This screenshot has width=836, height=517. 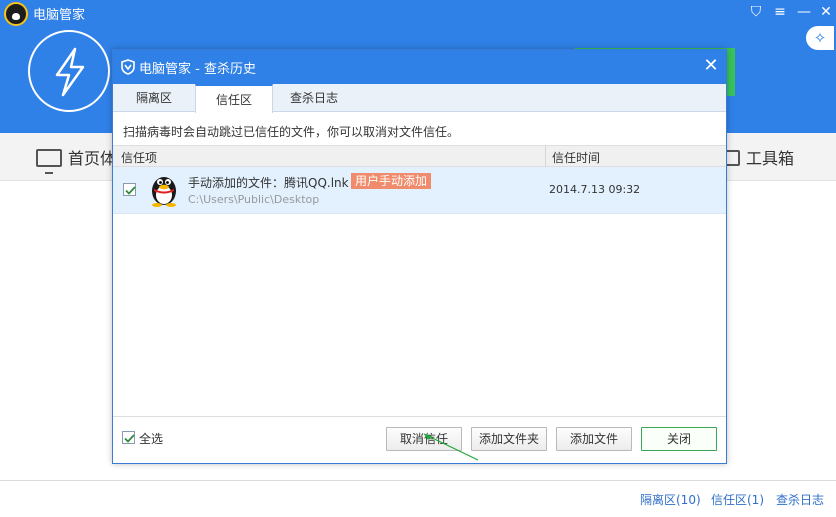 I want to click on shield-menu-icon: ⛉, so click(x=756, y=12).